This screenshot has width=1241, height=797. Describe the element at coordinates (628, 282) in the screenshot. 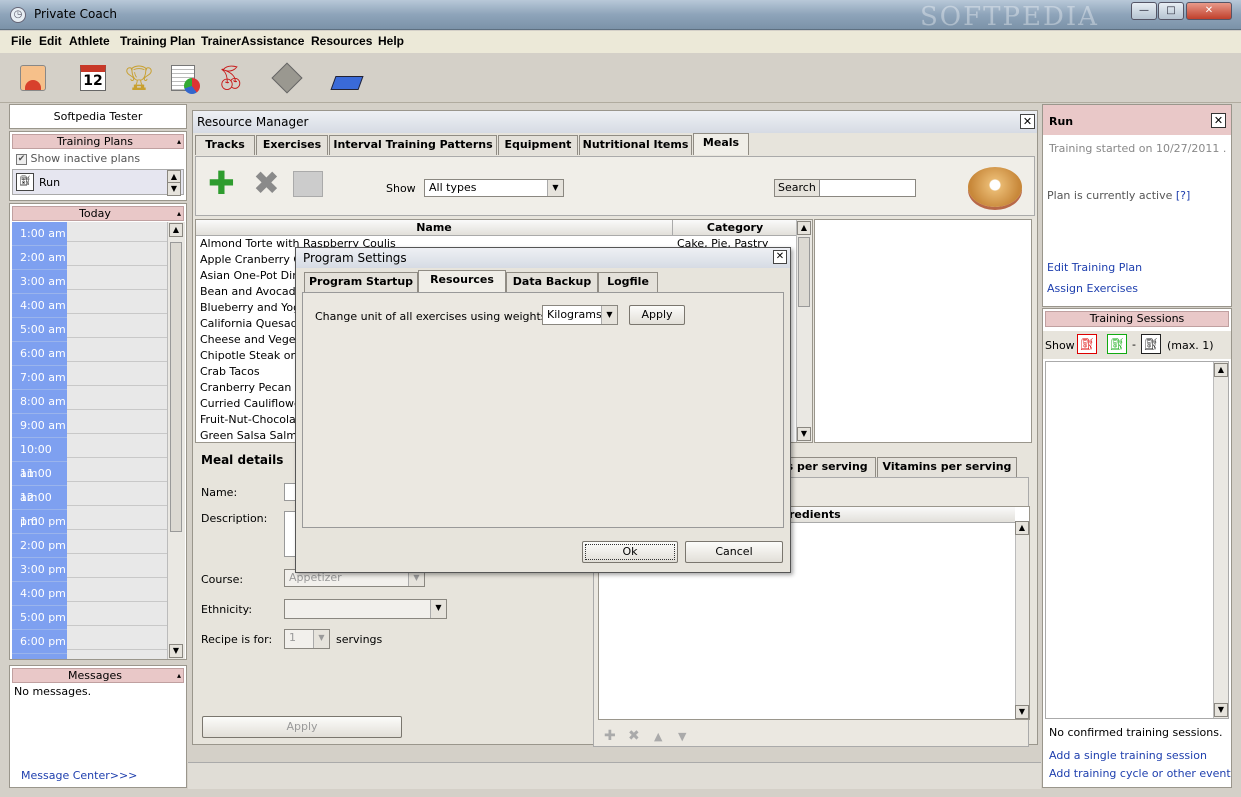

I see `tab-logfile: Logfile` at that location.